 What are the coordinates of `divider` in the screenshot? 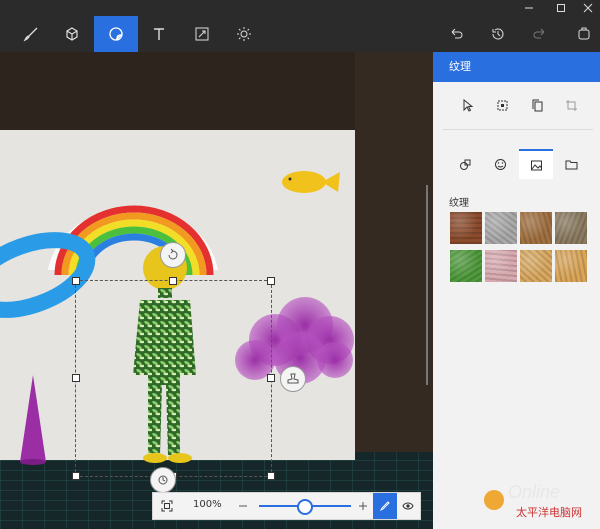 It's located at (518, 129).